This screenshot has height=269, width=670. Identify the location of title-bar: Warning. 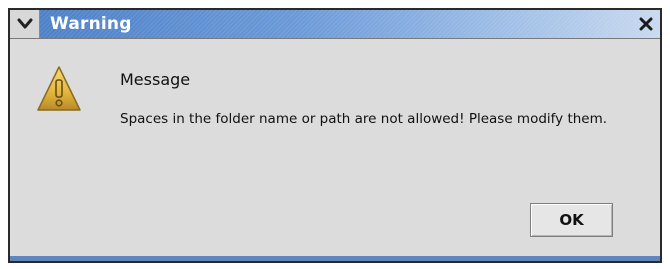
(335, 24).